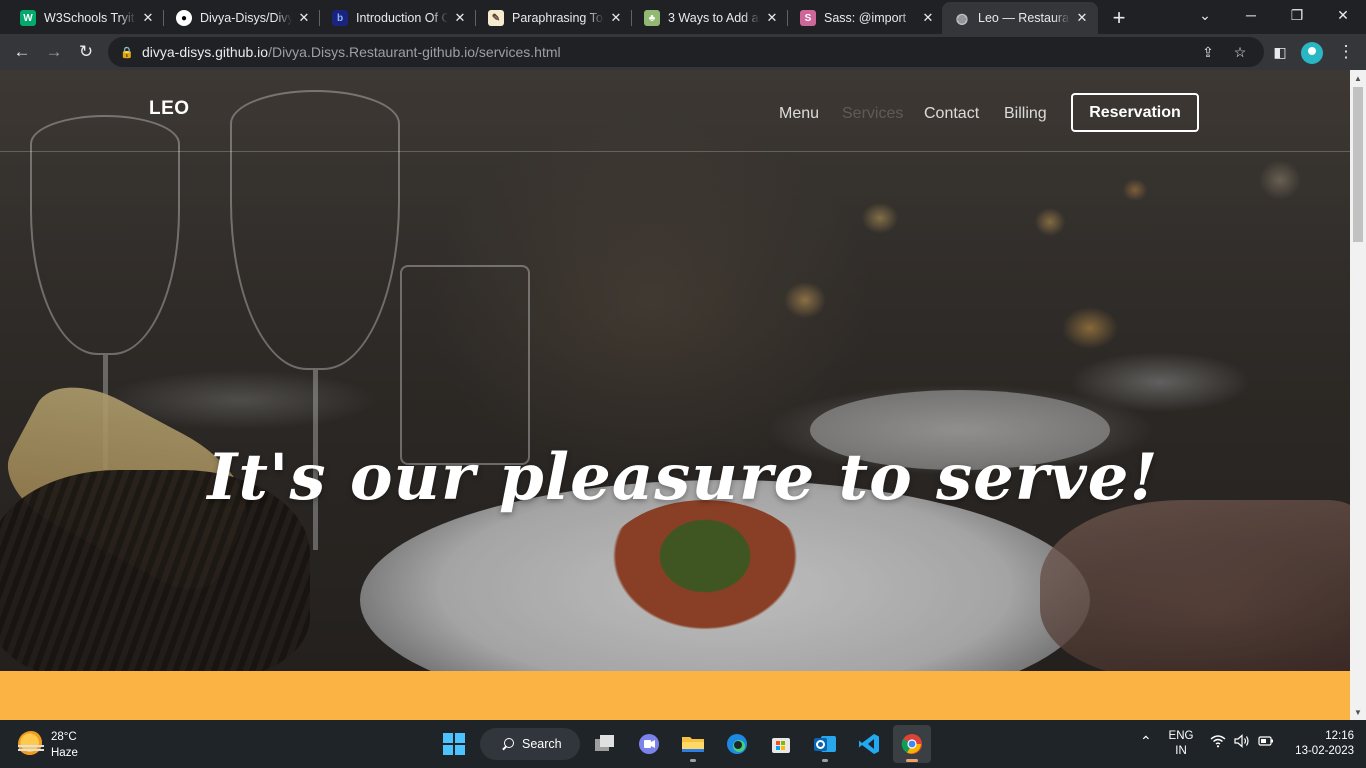 The height and width of the screenshot is (768, 1366). I want to click on weather-condition: Haze, so click(64, 753).